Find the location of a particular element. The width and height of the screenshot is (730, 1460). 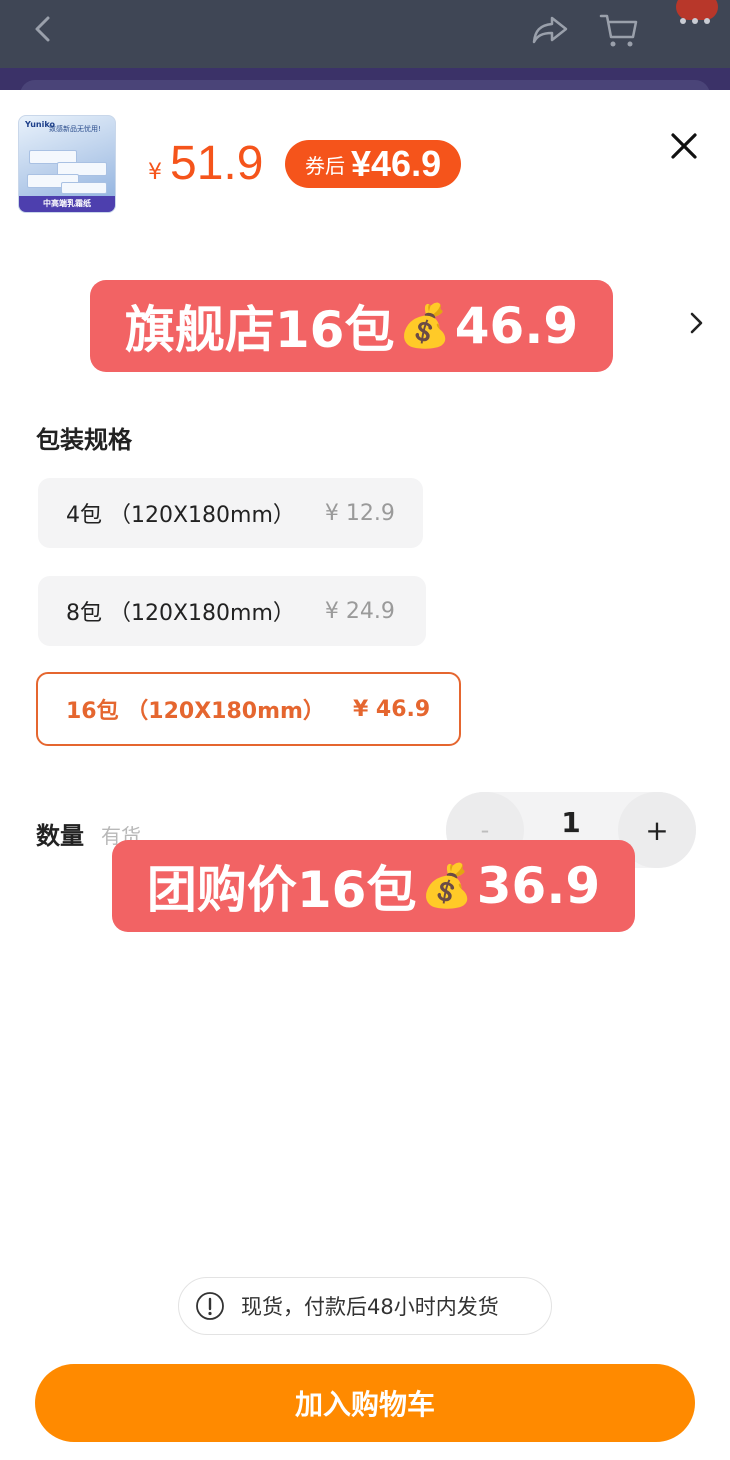

spec-option-label: 16包 （120X180mm） is located at coordinates (195, 711).